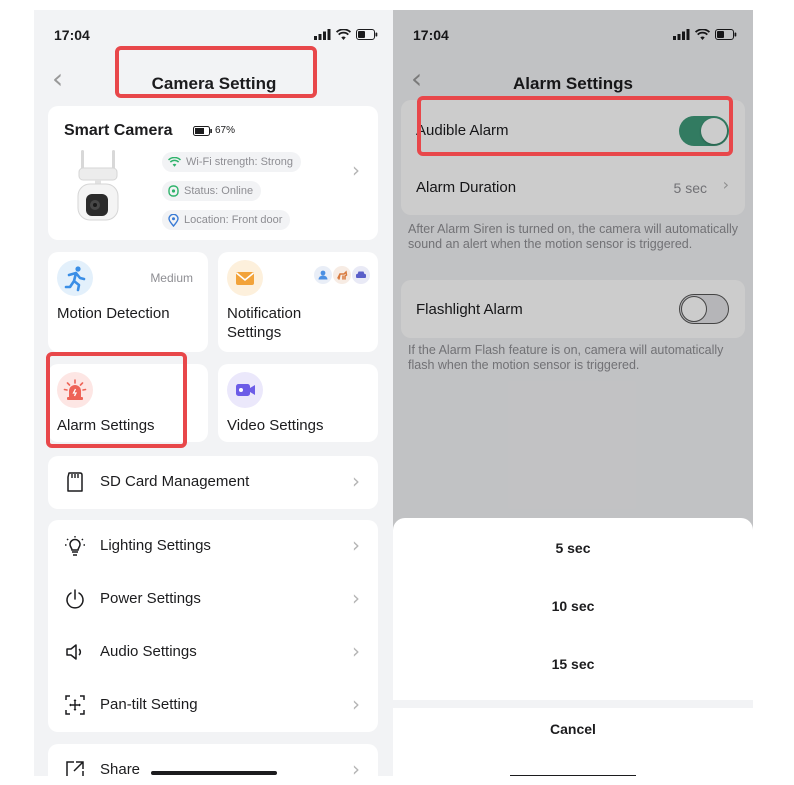 The width and height of the screenshot is (794, 785). What do you see at coordinates (173, 220) in the screenshot?
I see `location-pin-icon` at bounding box center [173, 220].